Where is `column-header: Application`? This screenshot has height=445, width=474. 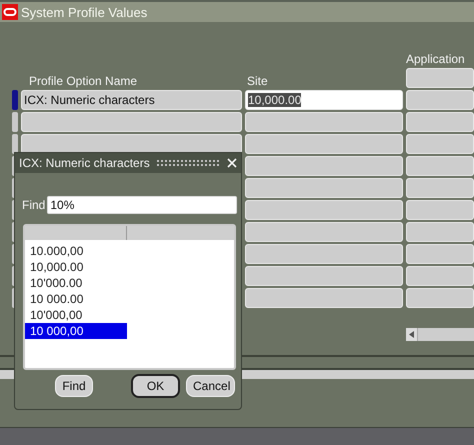
column-header: Application is located at coordinates (436, 59).